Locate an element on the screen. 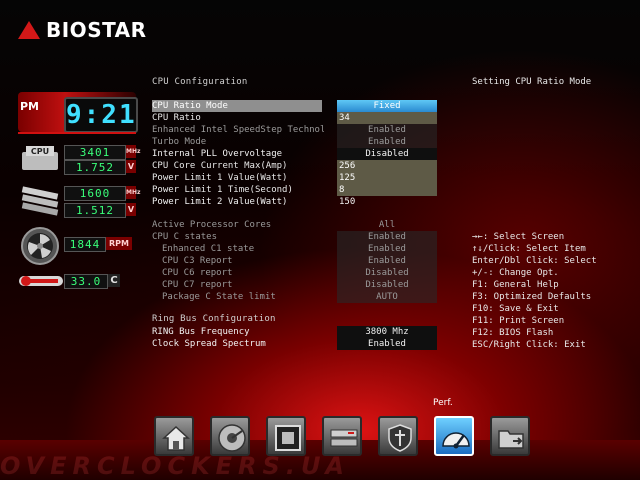 The width and height of the screenshot is (640, 480). cpu-label: CPU is located at coordinates (40, 151).